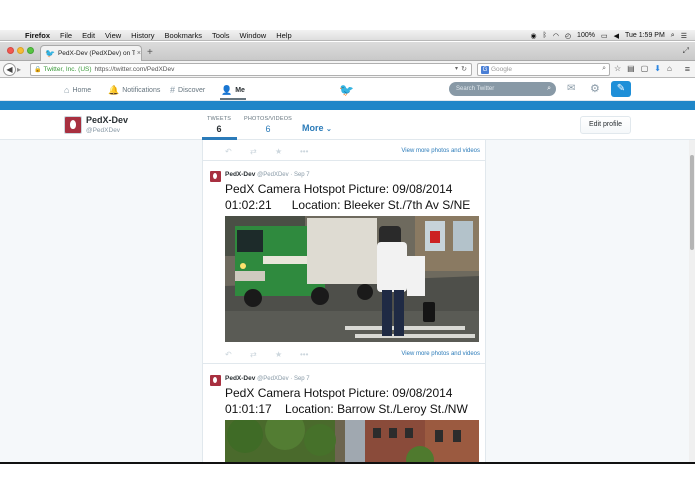  What do you see at coordinates (485, 69) in the screenshot?
I see `google-engine-icon: G` at bounding box center [485, 69].